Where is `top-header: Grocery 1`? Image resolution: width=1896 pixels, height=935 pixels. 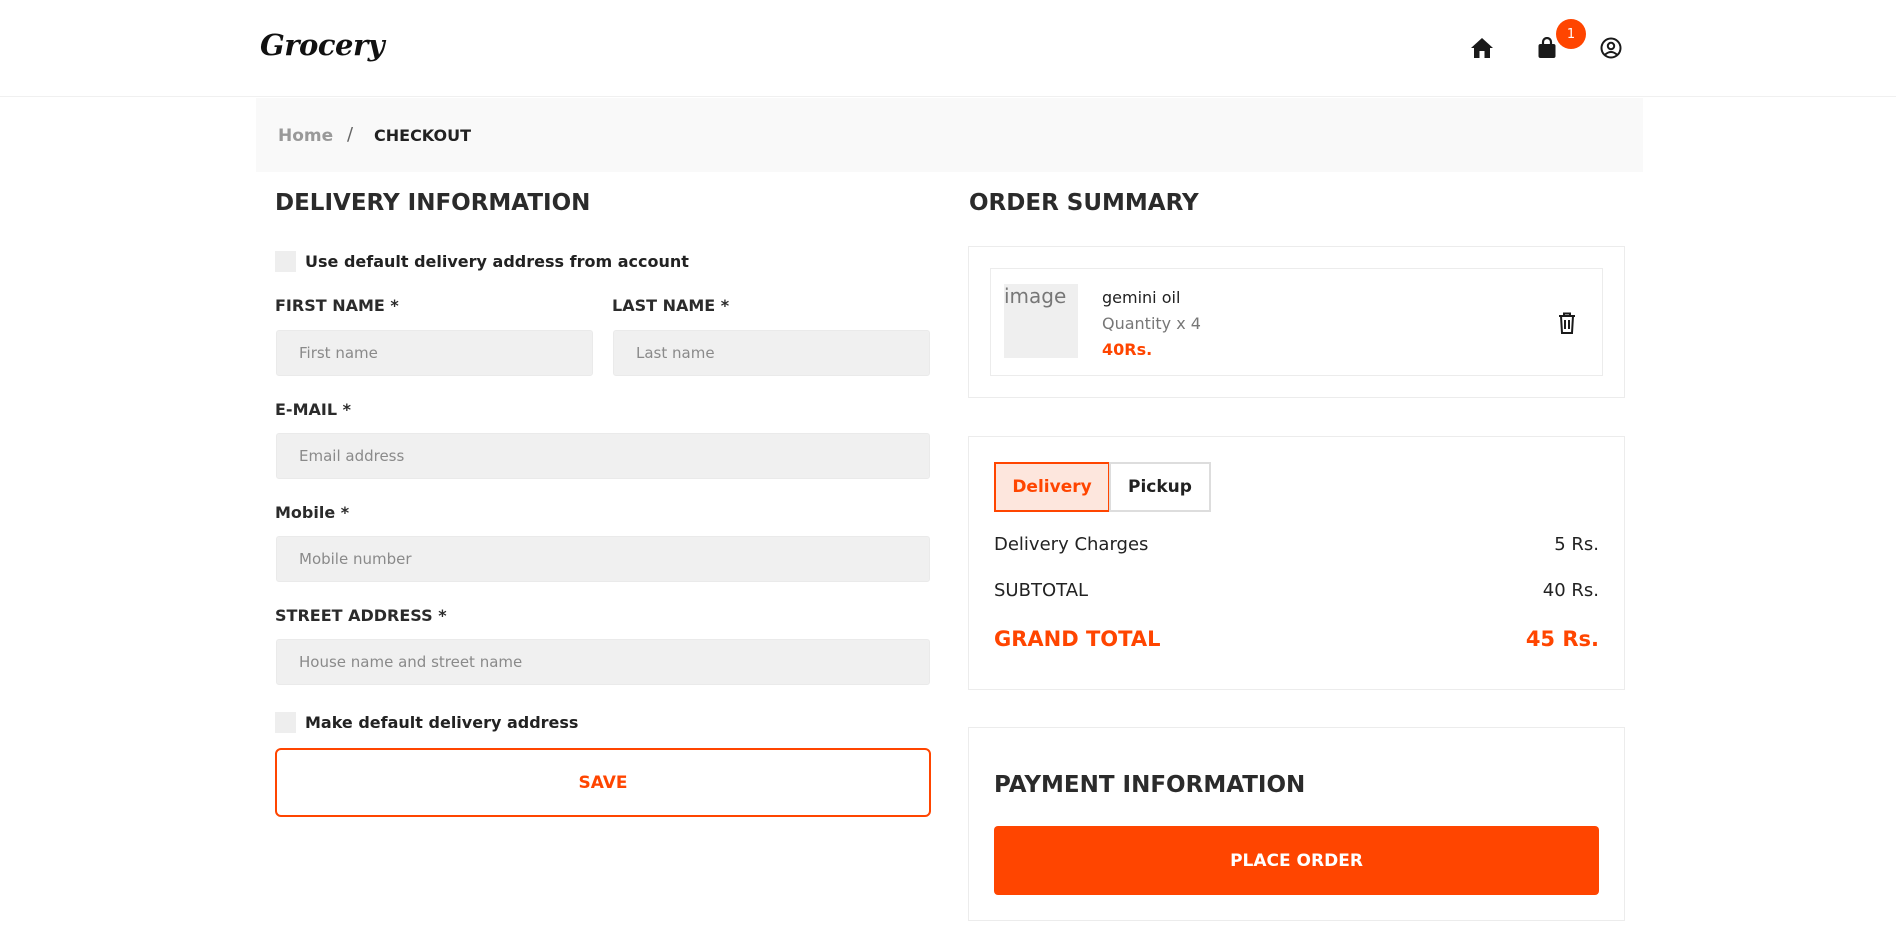
top-header: Grocery 1 is located at coordinates (948, 48).